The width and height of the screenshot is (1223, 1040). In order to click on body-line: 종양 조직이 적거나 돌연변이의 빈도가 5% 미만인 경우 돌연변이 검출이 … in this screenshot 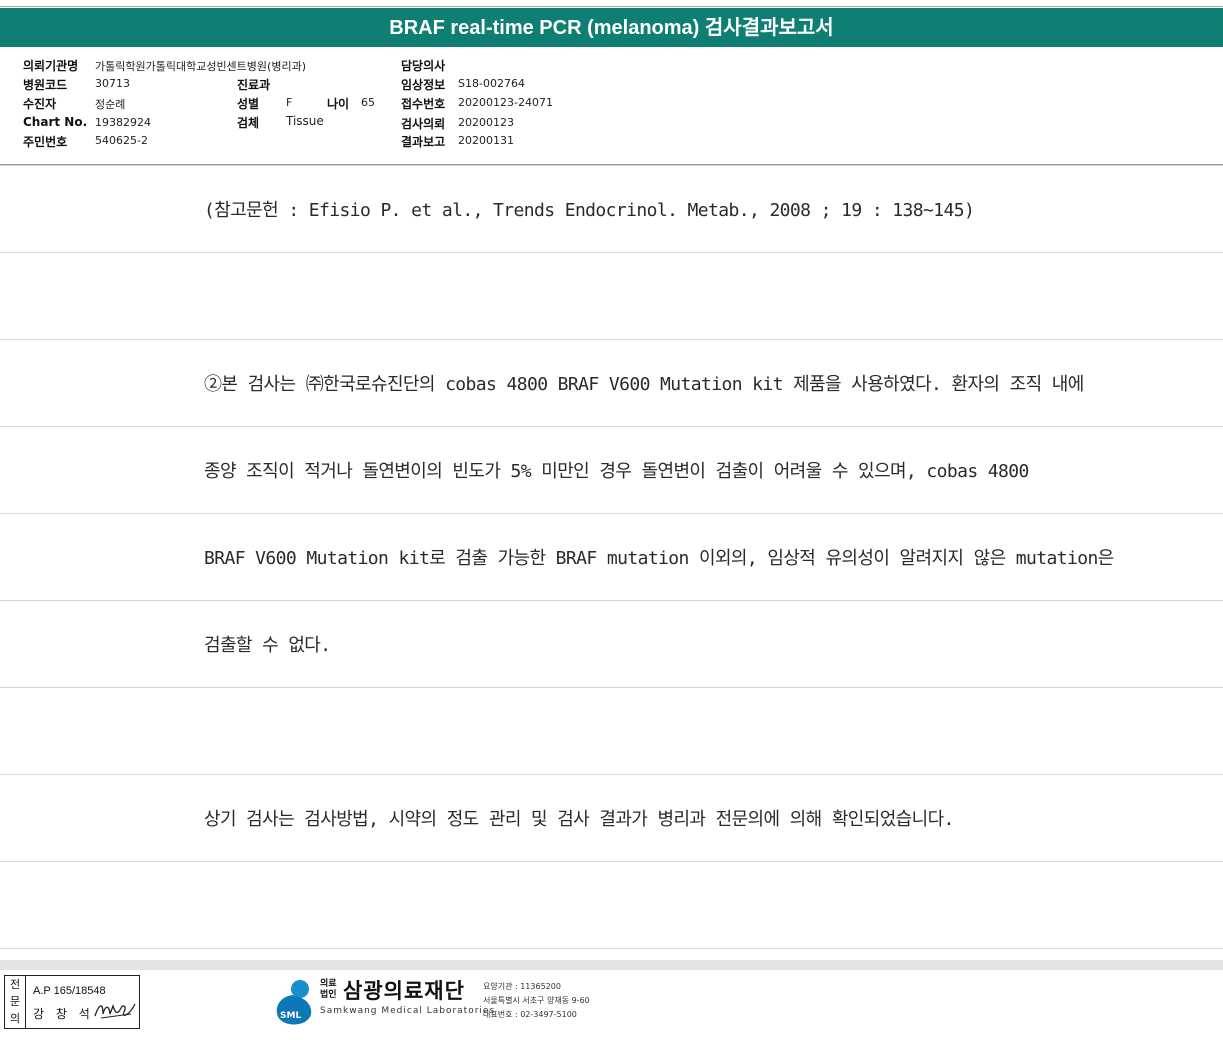, I will do `click(616, 471)`.